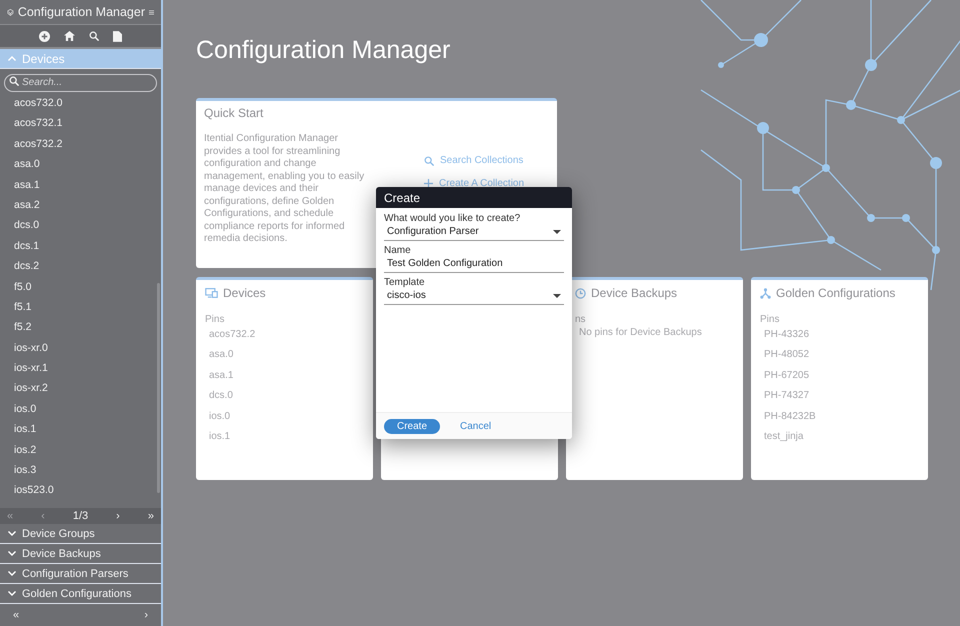 Image resolution: width=960 pixels, height=626 pixels. I want to click on page-indicator: 1/3, so click(81, 516).